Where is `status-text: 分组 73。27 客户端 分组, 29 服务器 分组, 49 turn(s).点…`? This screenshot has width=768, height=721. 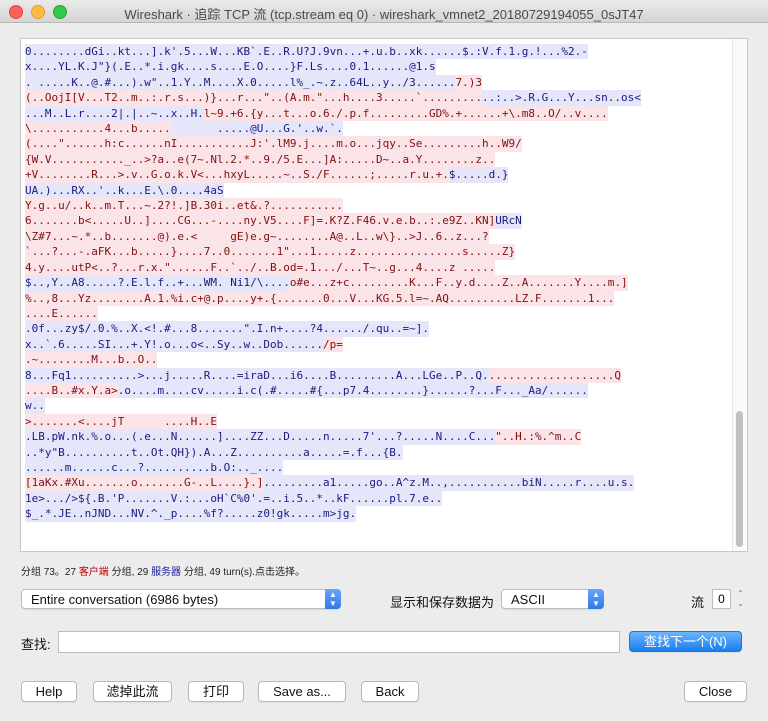
status-text: 分组 73。27 客户端 分组, 29 服务器 分组, 49 turn(s).点… is located at coordinates (163, 570).